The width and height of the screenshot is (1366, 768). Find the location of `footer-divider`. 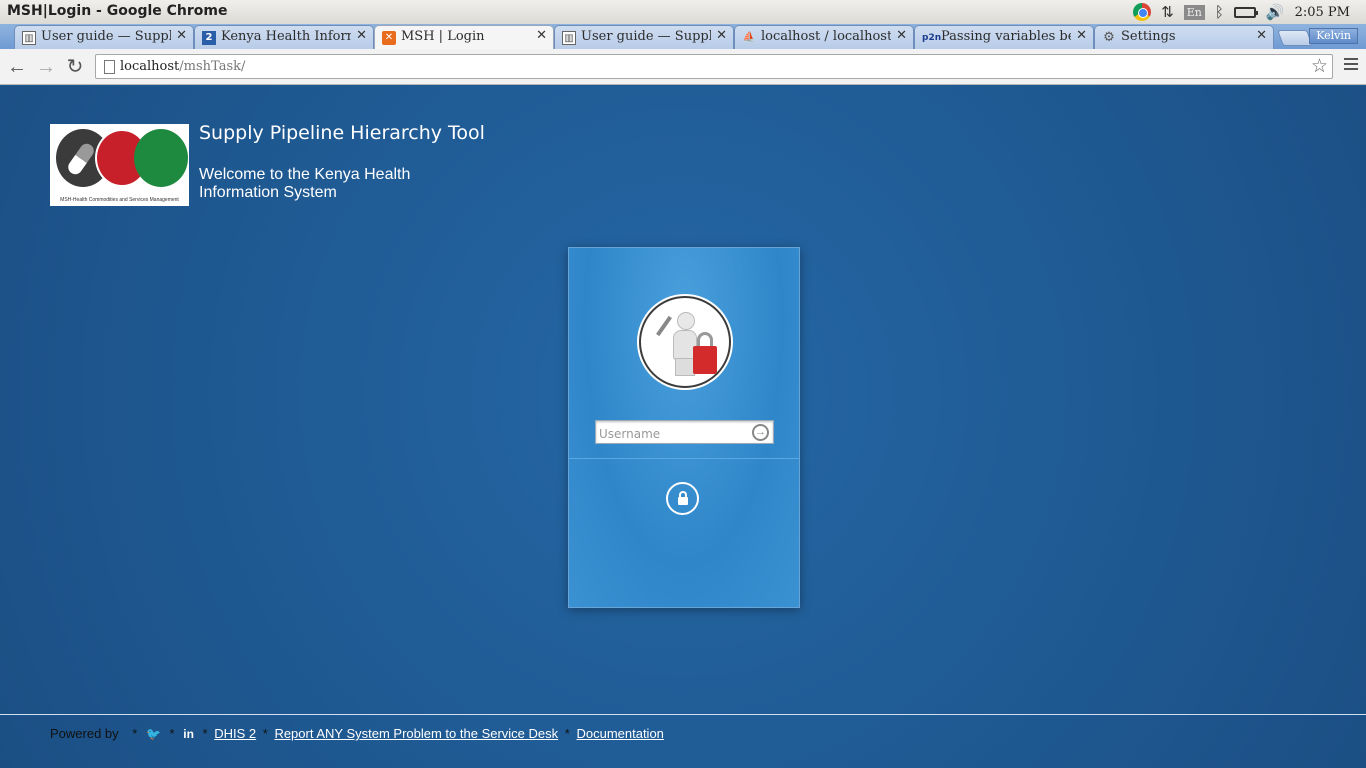

footer-divider is located at coordinates (683, 714).